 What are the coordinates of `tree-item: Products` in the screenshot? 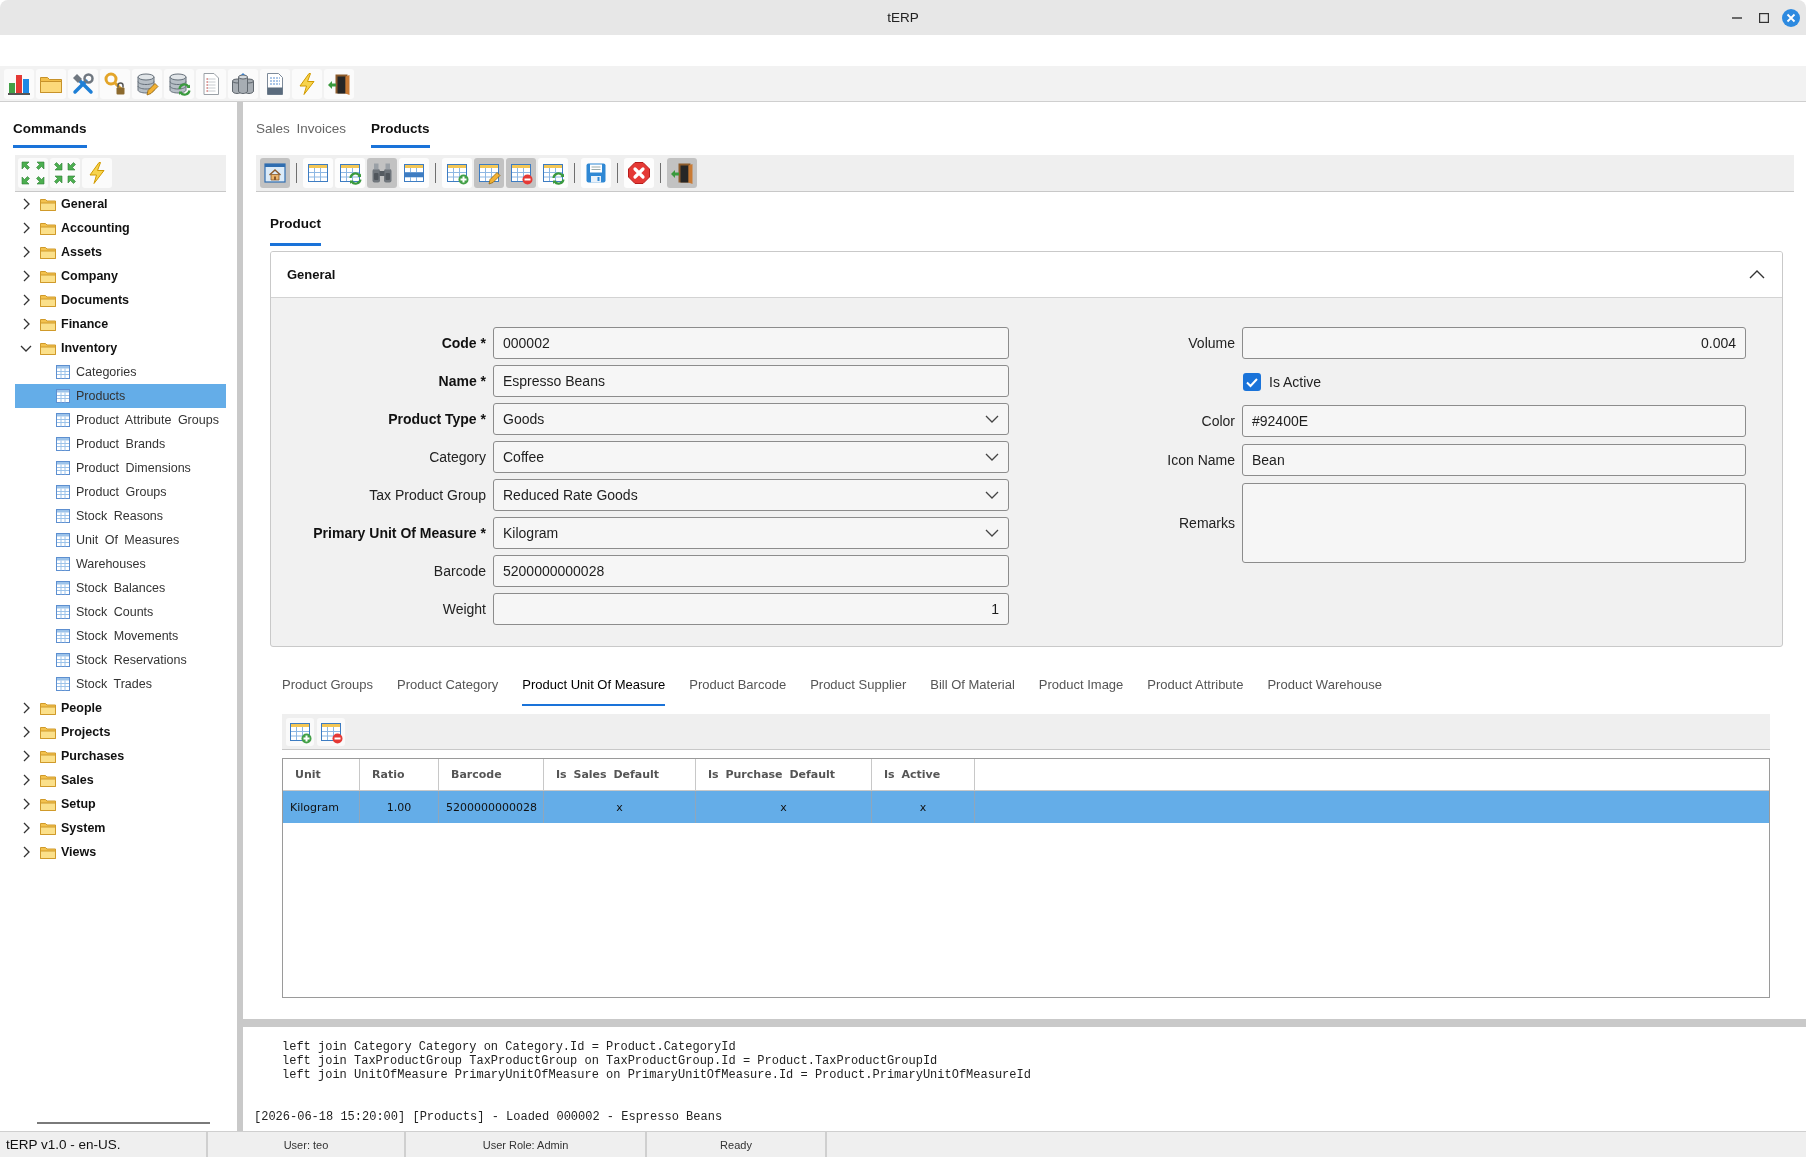 It's located at (120, 396).